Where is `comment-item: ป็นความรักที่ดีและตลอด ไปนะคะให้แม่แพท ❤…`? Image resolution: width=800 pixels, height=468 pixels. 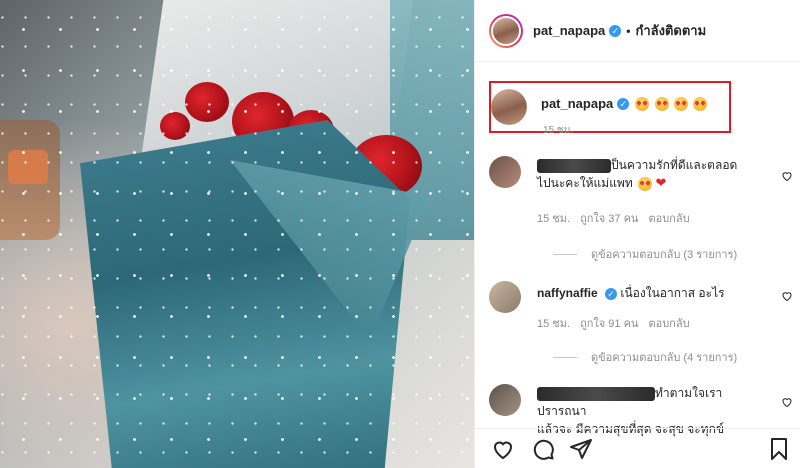 comment-item: ป็นความรักที่ดีและตลอด ไปนะคะให้แม่แพท ❤… is located at coordinates (640, 208).